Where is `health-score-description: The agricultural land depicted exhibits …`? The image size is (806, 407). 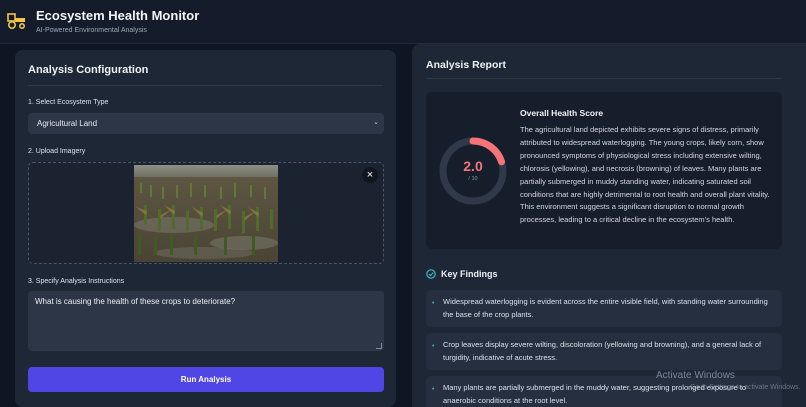
health-score-description: The agricultural land depicted exhibits … is located at coordinates (645, 175).